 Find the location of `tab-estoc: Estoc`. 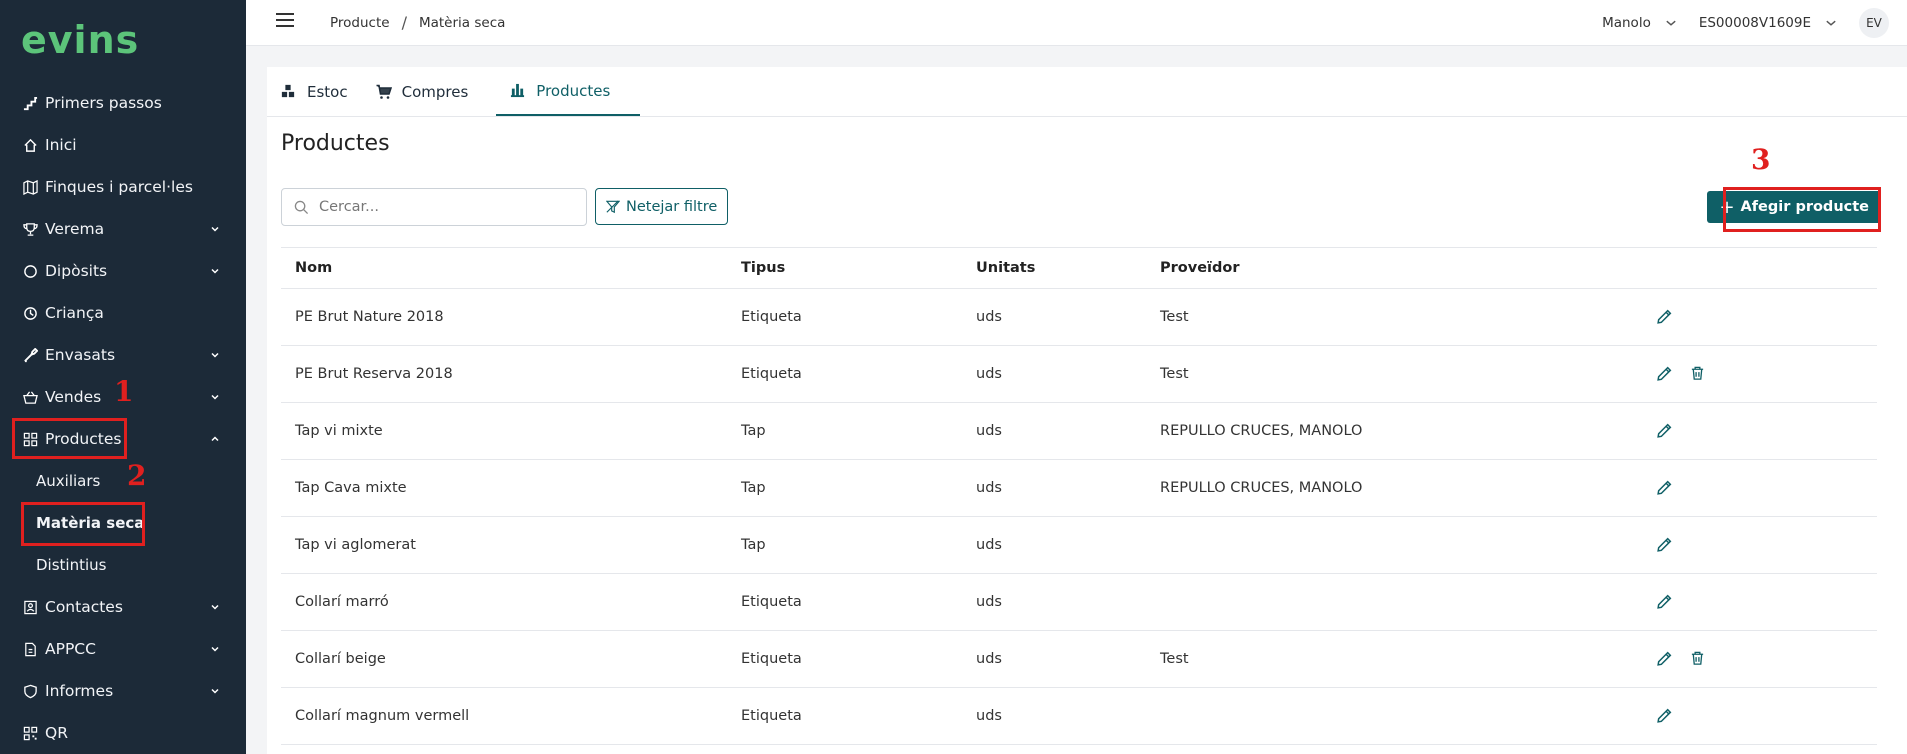

tab-estoc: Estoc is located at coordinates (322, 91).